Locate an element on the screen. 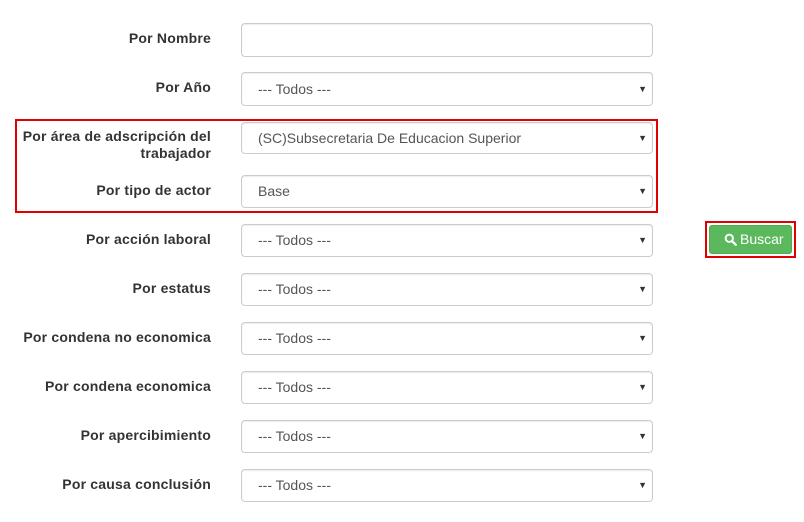 This screenshot has height=522, width=804. apercibimiento-select-value: --- Todos --- is located at coordinates (294, 436).